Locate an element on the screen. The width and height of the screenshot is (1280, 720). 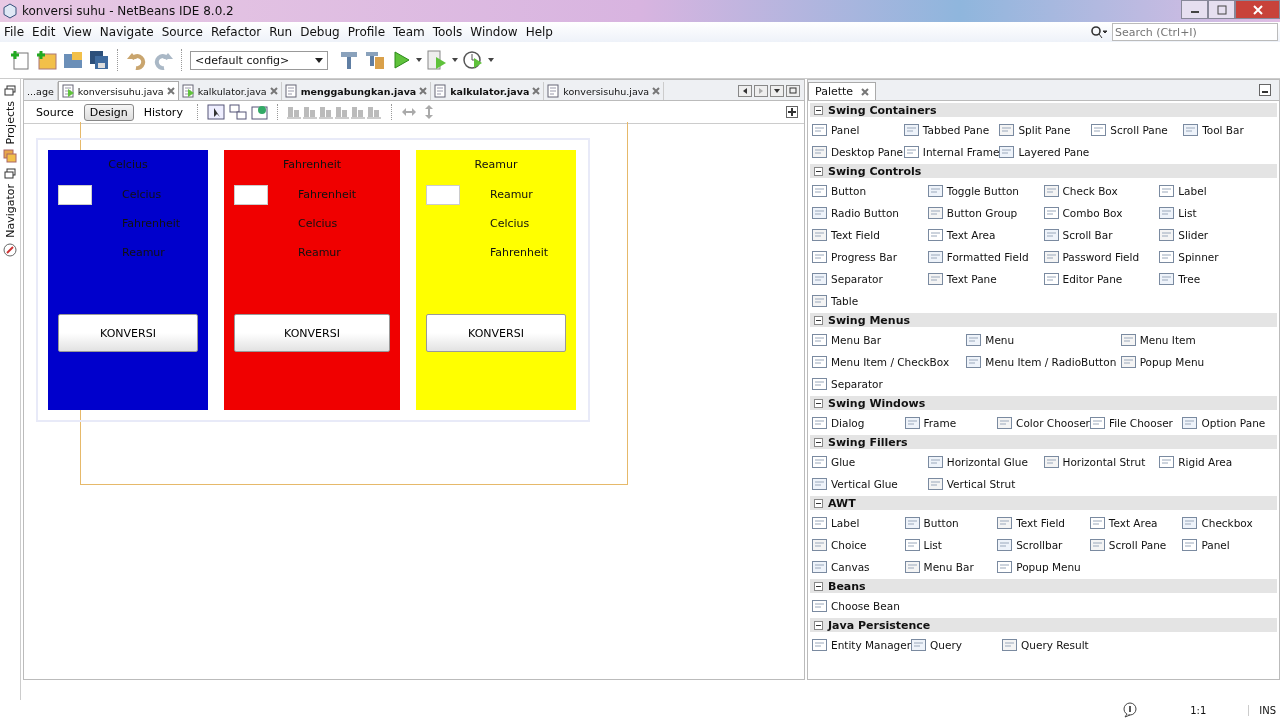
save-all-icon is located at coordinates (99, 60).